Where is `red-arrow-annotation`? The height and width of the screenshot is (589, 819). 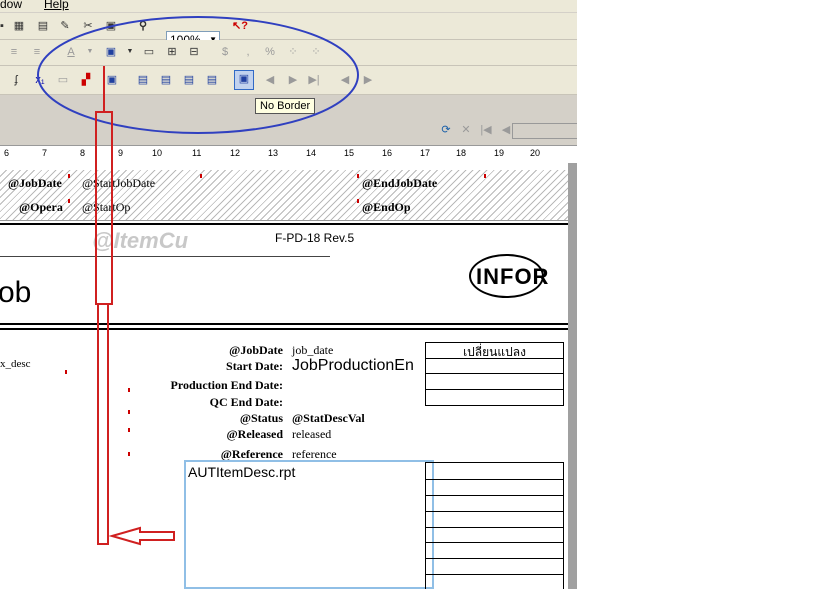 red-arrow-annotation is located at coordinates (135, 306).